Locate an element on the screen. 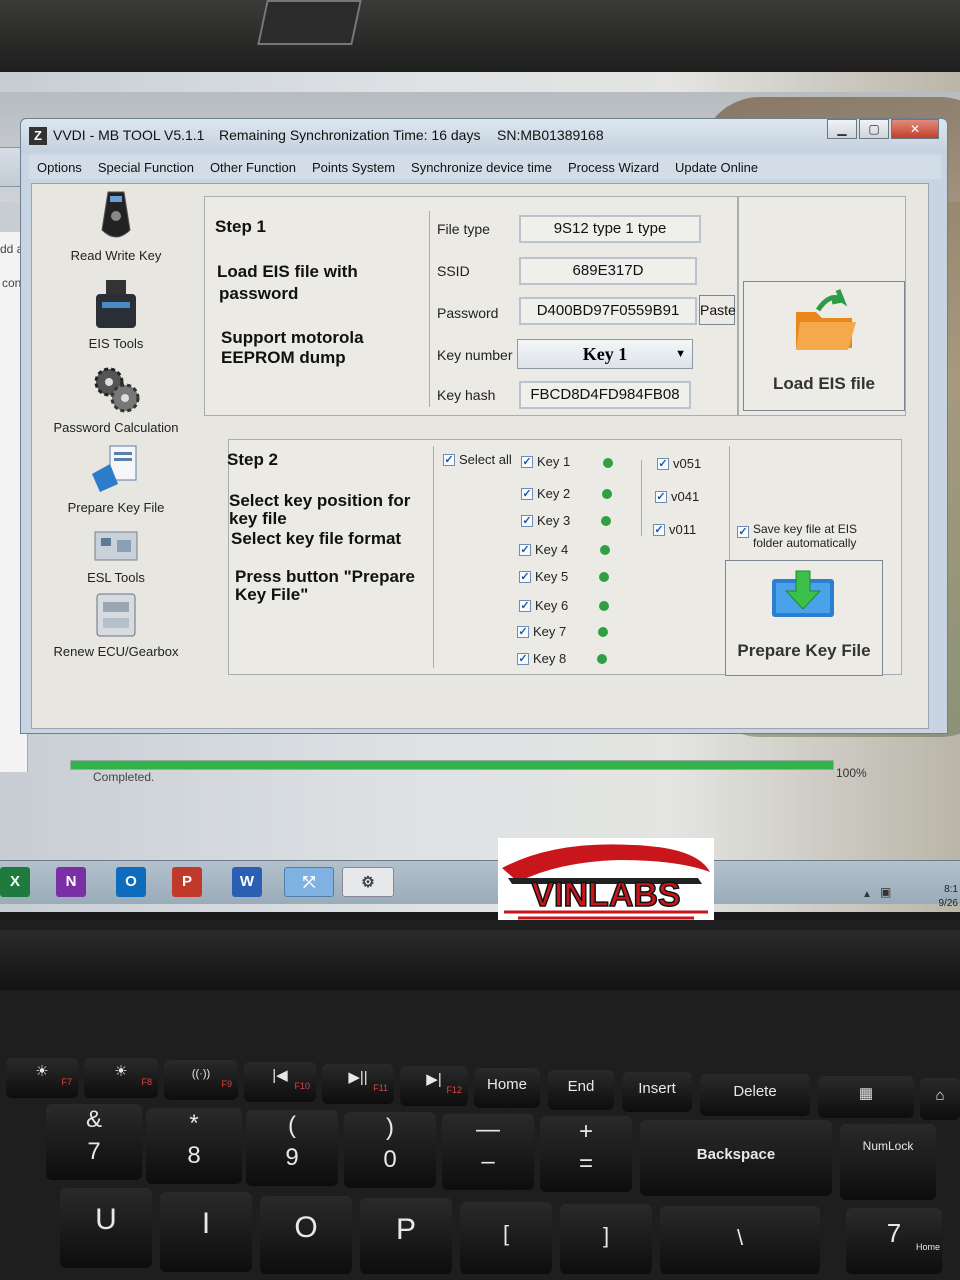  menu-process-wizard: Process Wizard is located at coordinates (613, 167).